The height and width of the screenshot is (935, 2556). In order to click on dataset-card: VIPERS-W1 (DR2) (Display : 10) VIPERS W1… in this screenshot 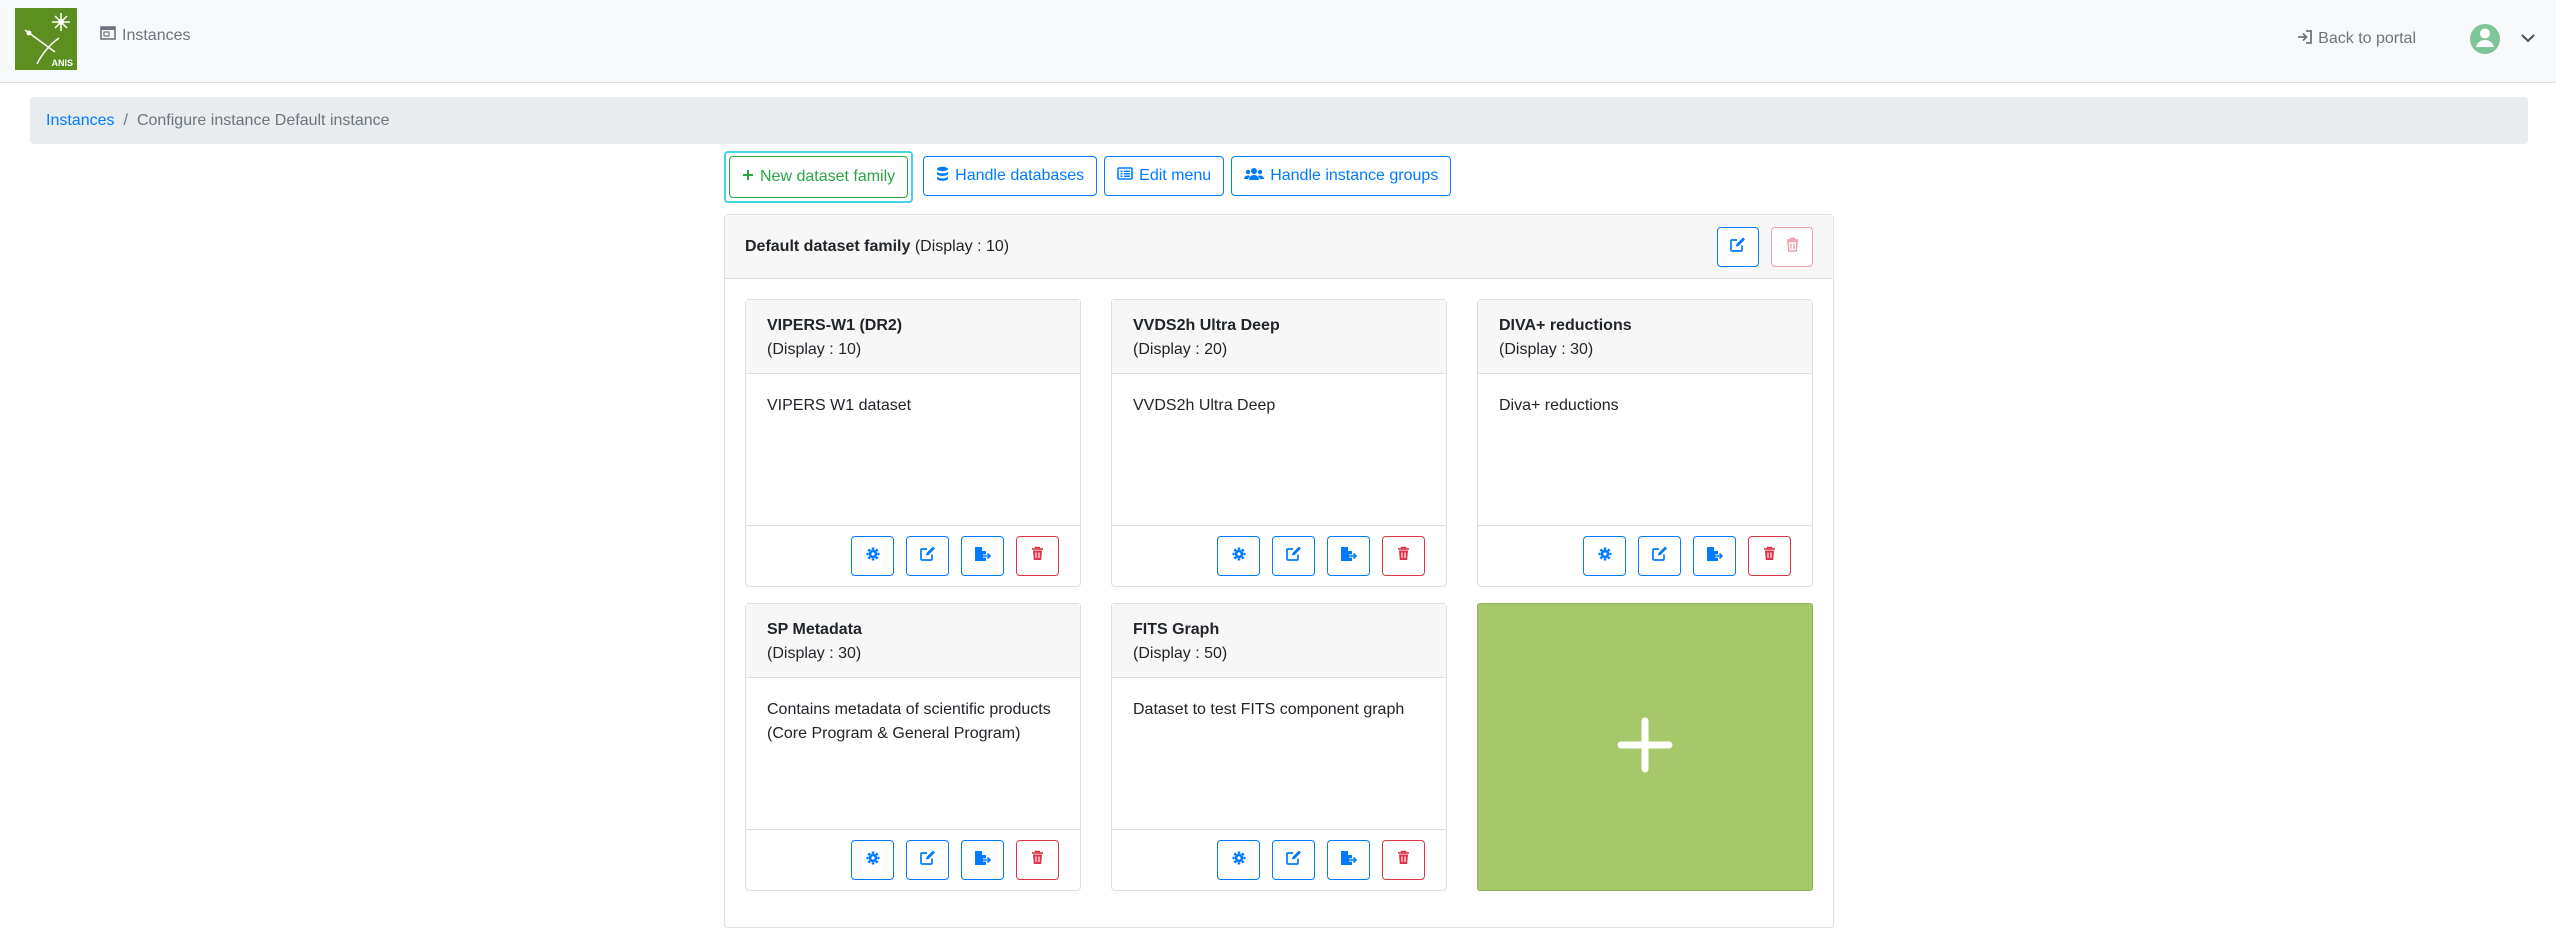, I will do `click(913, 443)`.